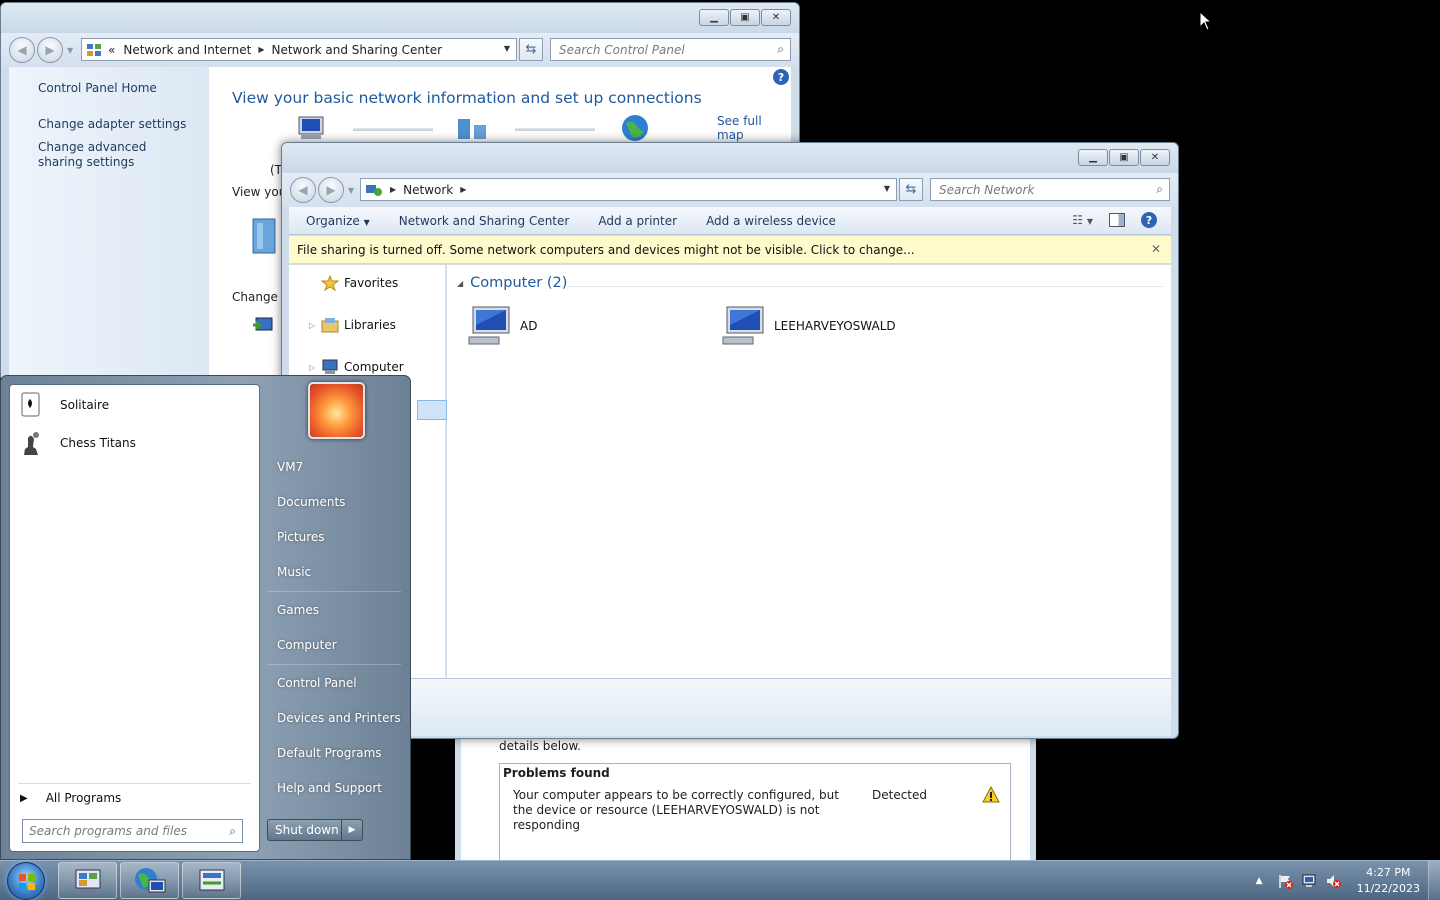 This screenshot has height=900, width=1440. I want to click on taskbar-network, so click(149, 880).